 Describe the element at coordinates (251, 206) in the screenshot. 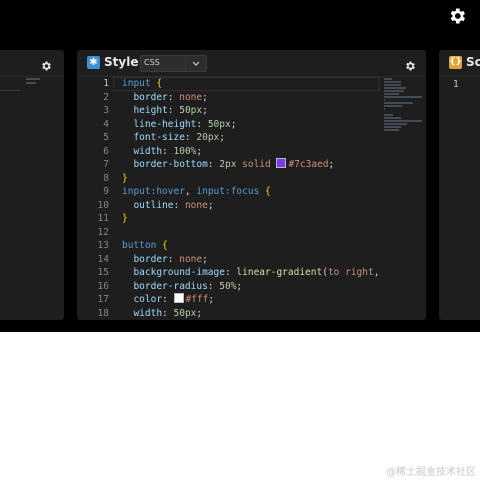

I see `code-line: outline: none;` at that location.